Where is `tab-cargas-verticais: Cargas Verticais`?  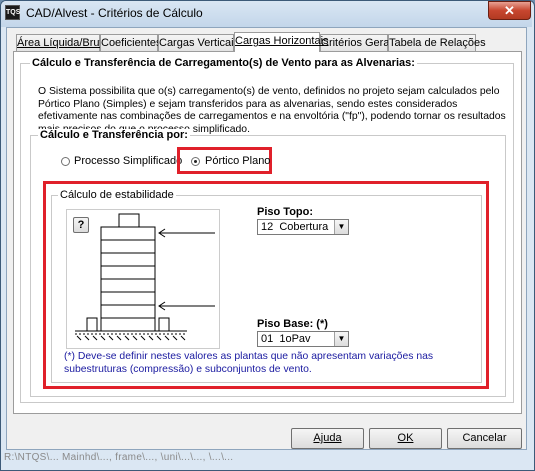 tab-cargas-verticais: Cargas Verticais is located at coordinates (198, 42).